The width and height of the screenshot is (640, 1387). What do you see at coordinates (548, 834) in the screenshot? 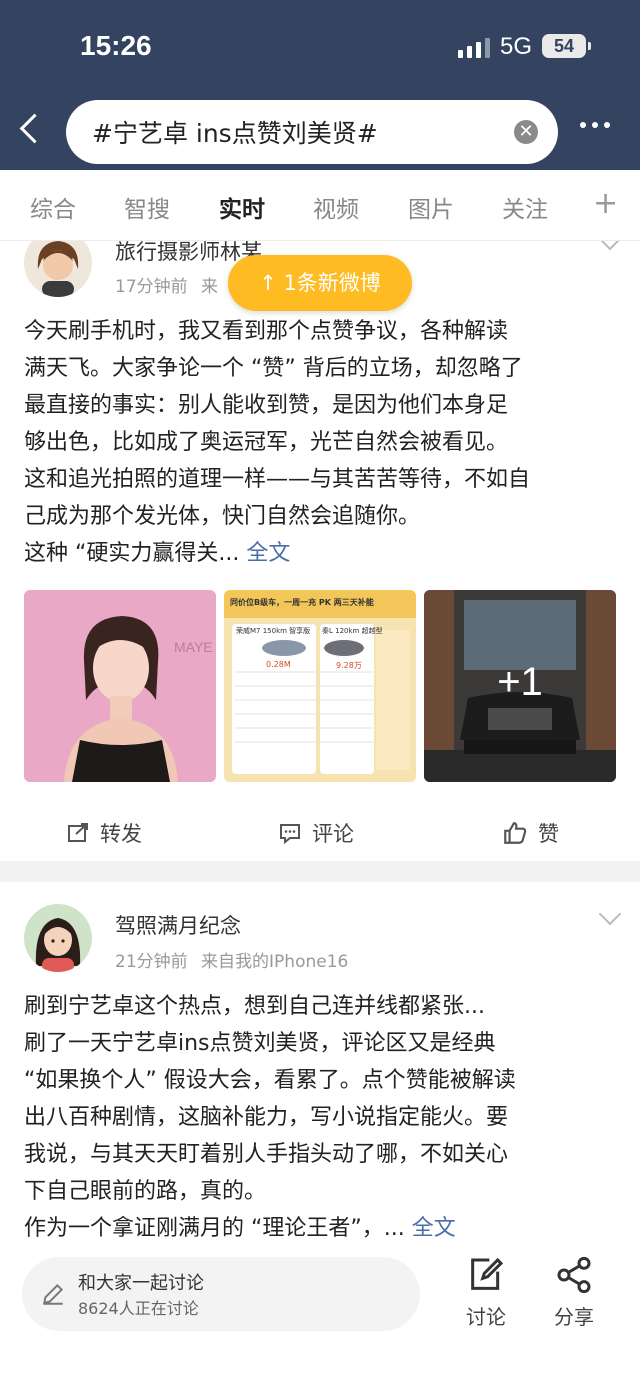
I see `like-label: 赞` at bounding box center [548, 834].